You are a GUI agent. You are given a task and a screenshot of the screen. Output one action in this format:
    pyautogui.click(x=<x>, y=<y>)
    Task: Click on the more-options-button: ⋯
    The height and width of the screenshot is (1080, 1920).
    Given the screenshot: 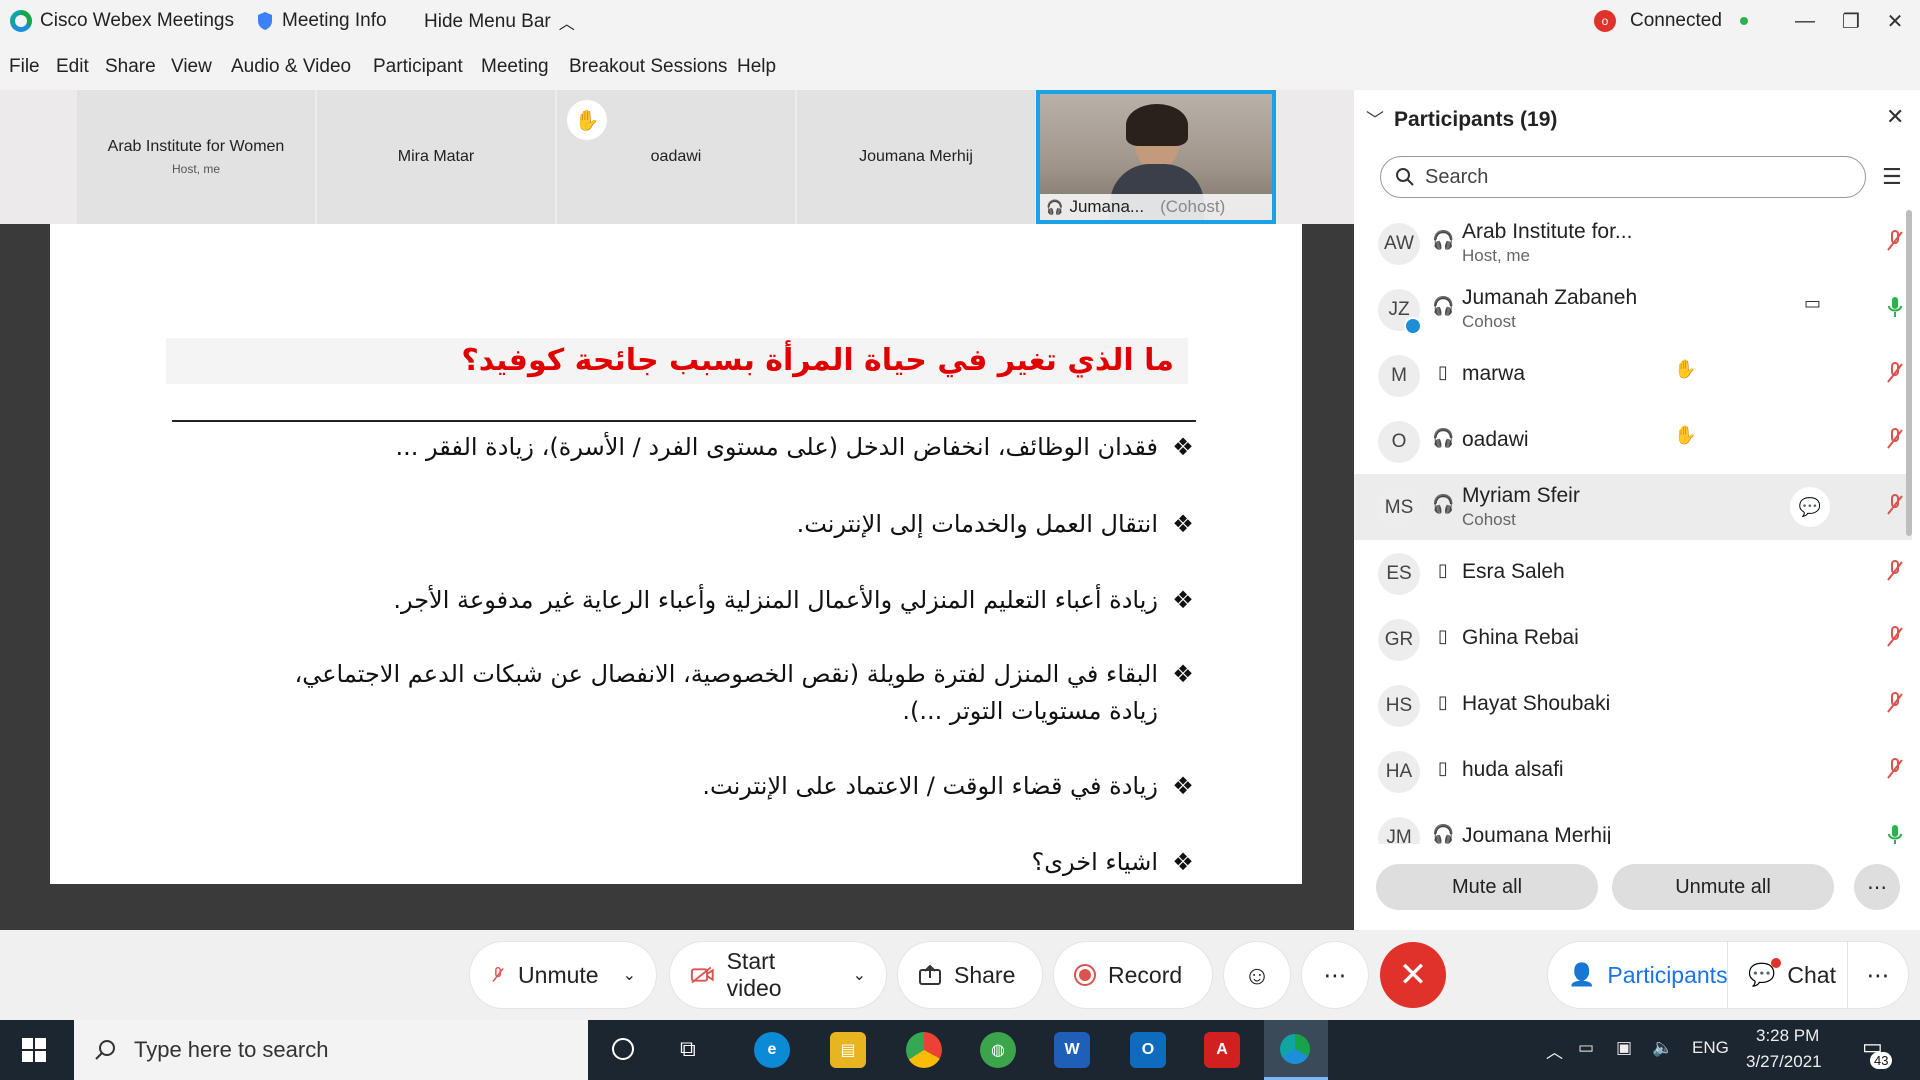 What is the action you would take?
    pyautogui.click(x=1877, y=887)
    